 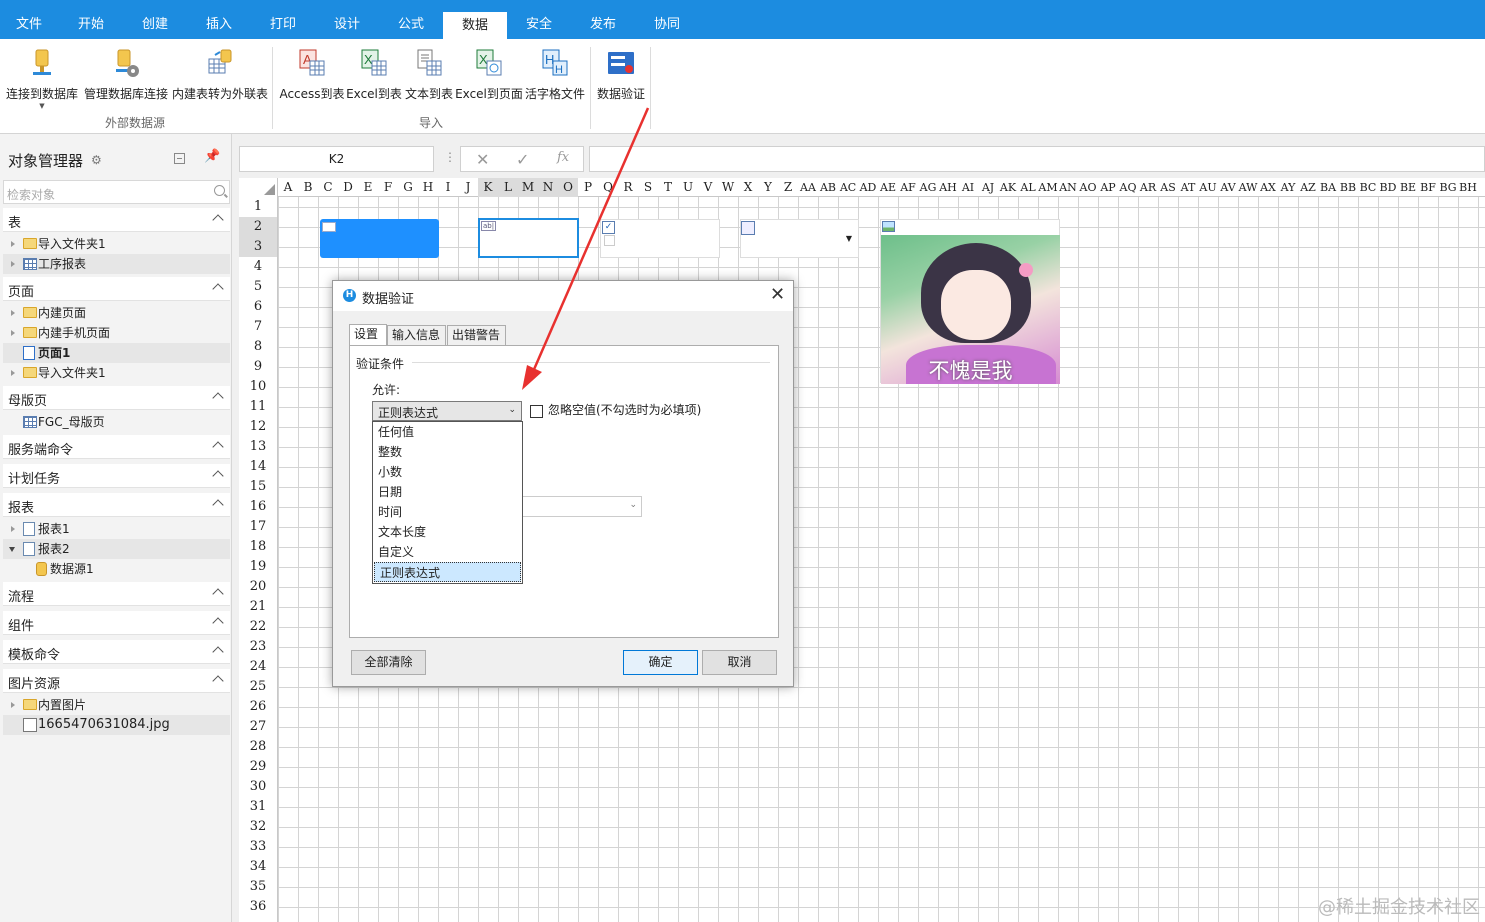 What do you see at coordinates (258, 447) in the screenshot?
I see `row-header: 13` at bounding box center [258, 447].